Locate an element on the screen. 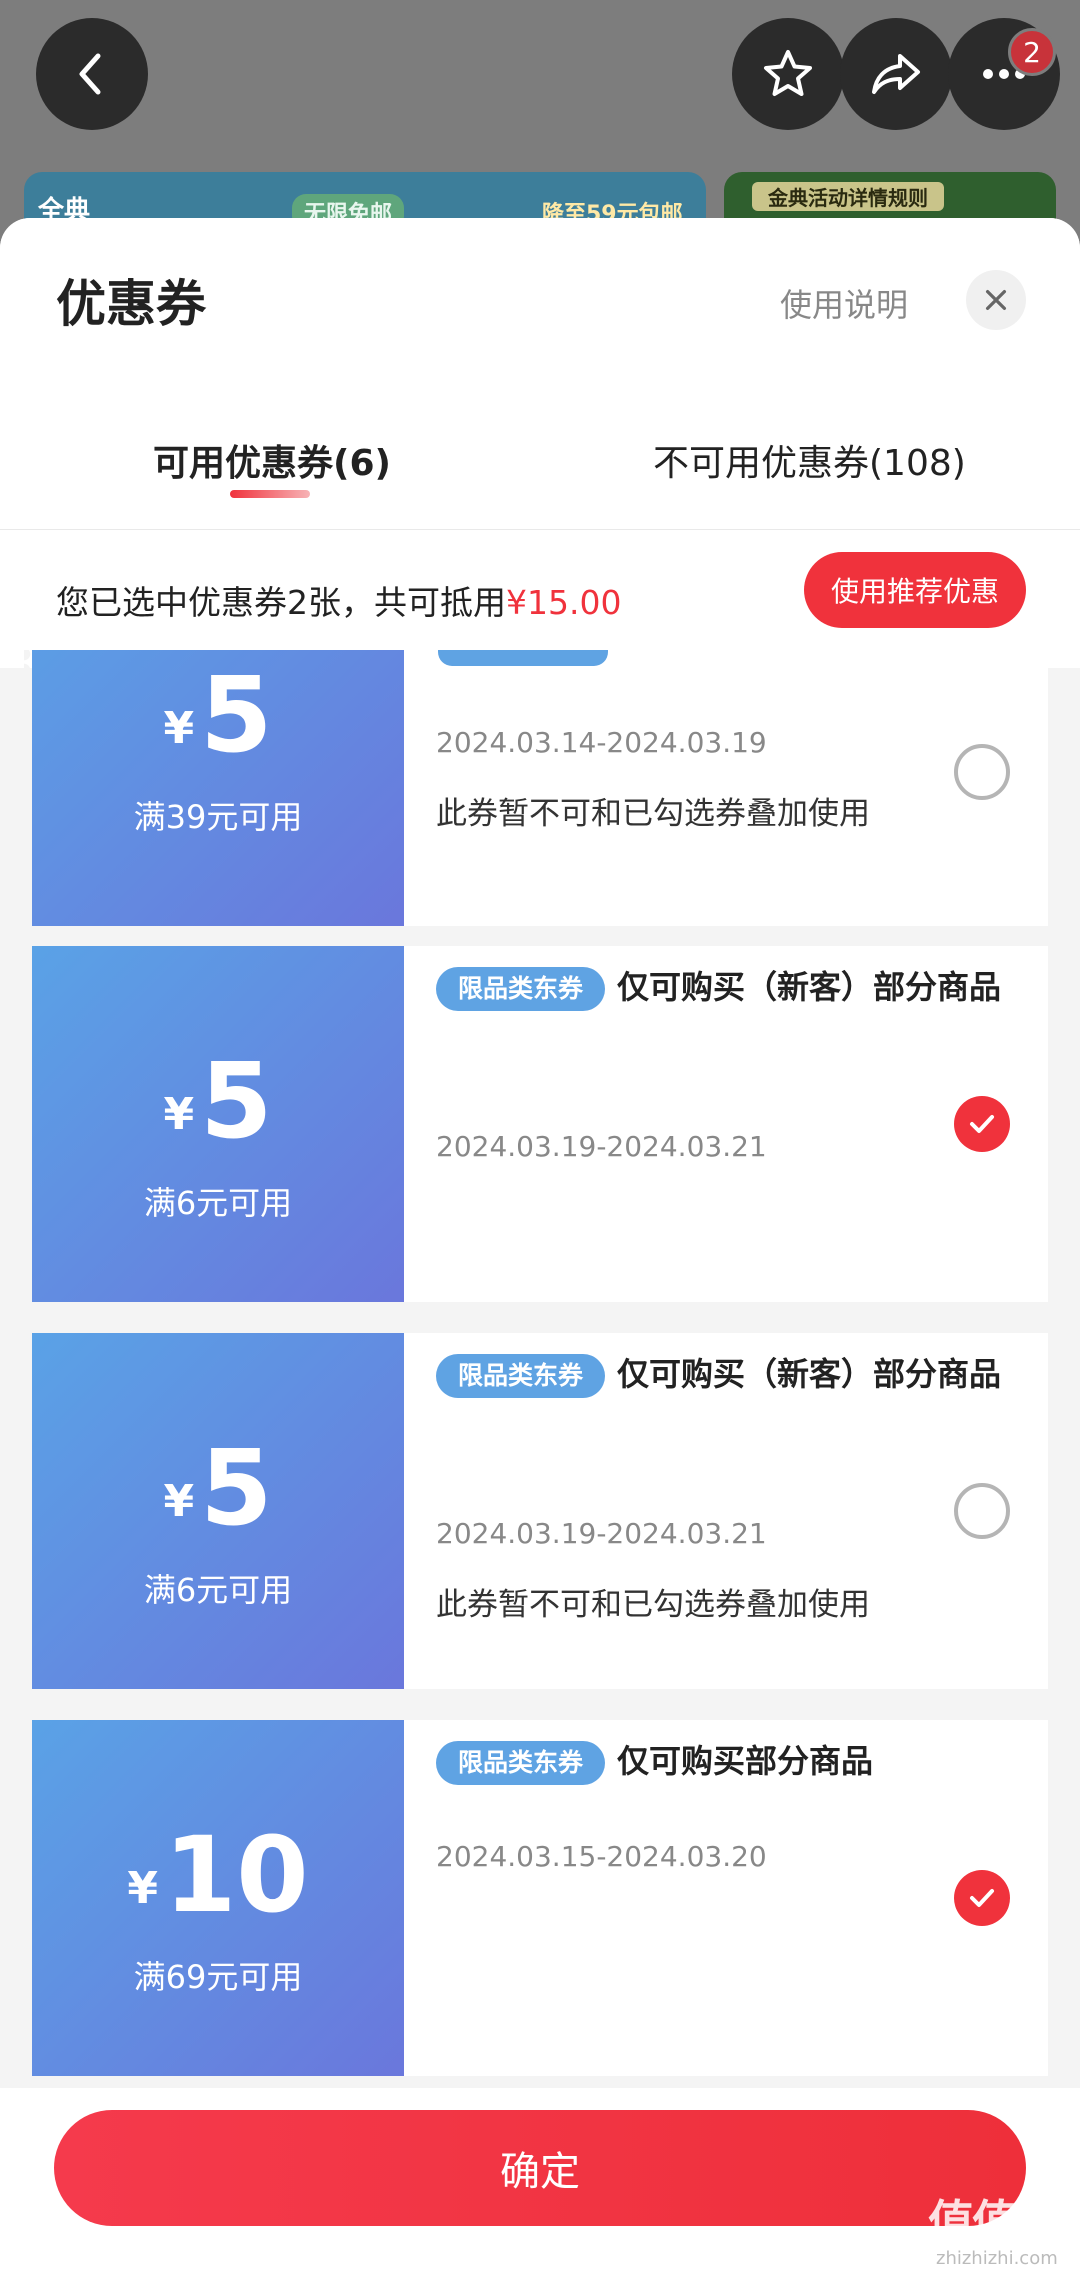  share-icon is located at coordinates (896, 74).